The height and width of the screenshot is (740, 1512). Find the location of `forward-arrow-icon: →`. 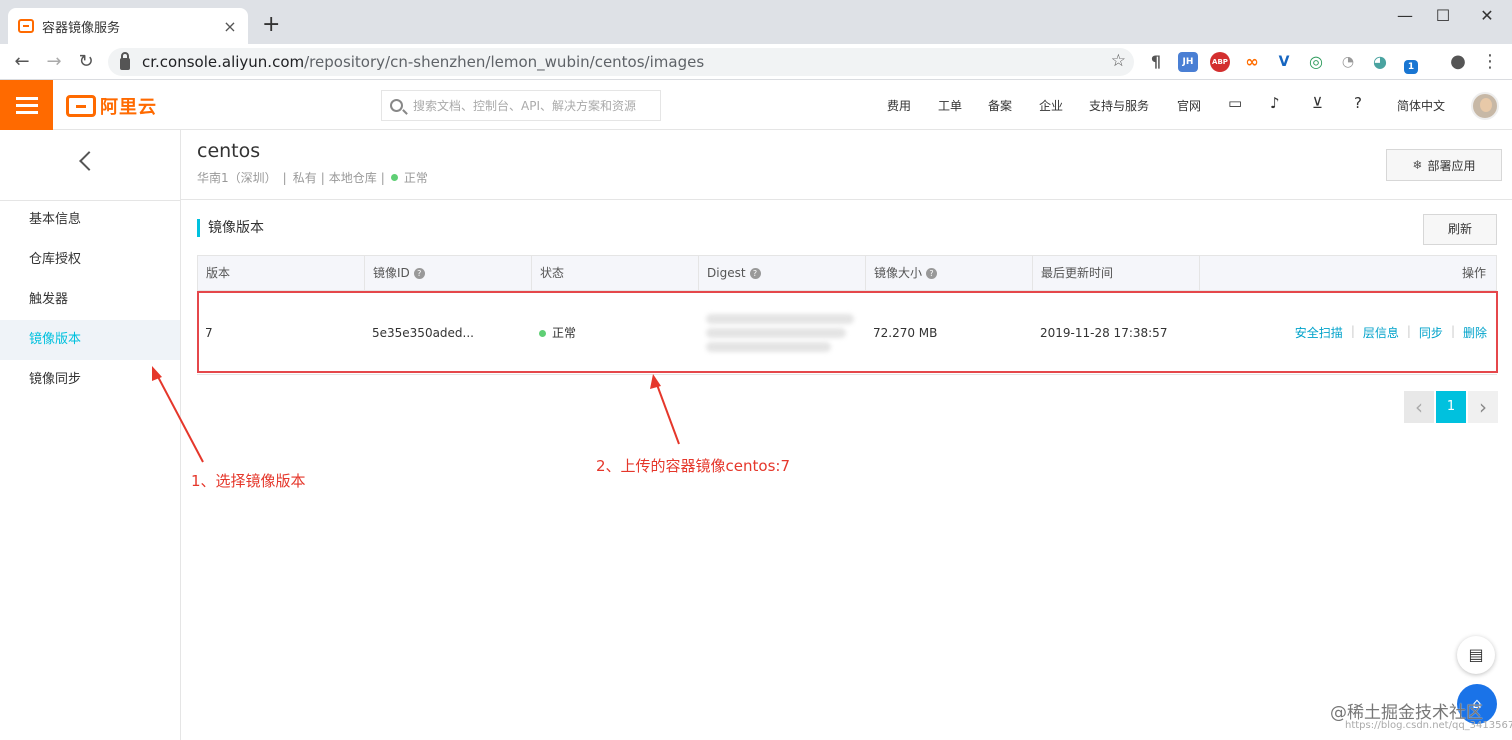

forward-arrow-icon: → is located at coordinates (54, 62).